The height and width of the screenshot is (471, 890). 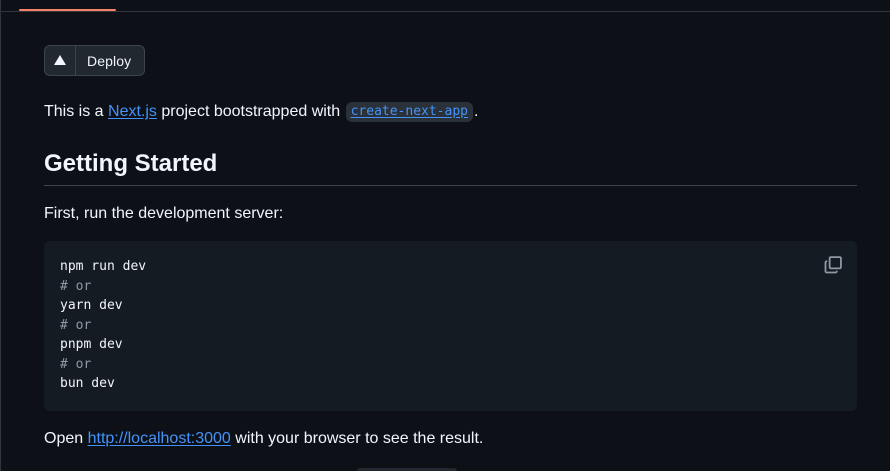 I want to click on code-line: pnpm dev, so click(x=91, y=344).